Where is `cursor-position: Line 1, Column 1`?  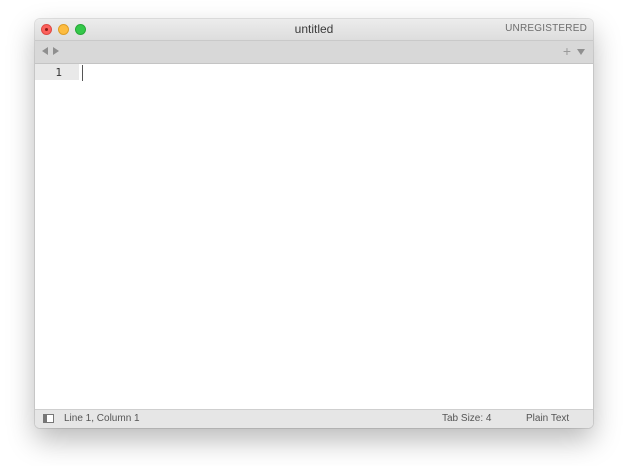 cursor-position: Line 1, Column 1 is located at coordinates (102, 418).